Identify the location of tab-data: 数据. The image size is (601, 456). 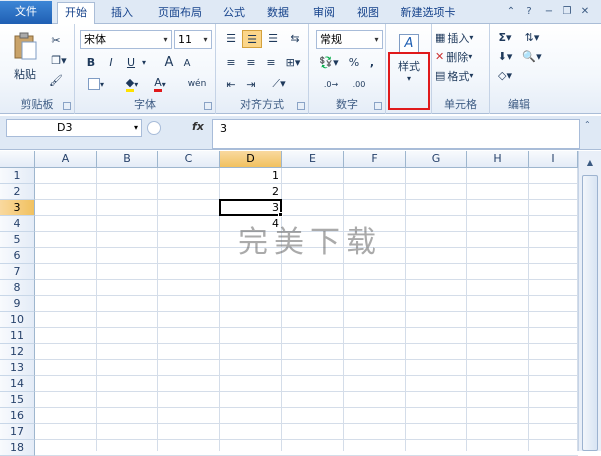
(278, 13).